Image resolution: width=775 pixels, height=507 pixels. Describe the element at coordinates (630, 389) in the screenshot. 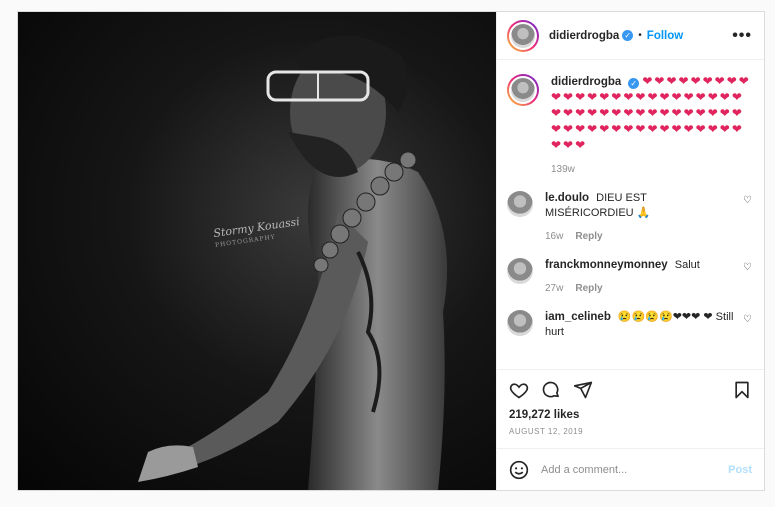

I see `action-bar` at that location.